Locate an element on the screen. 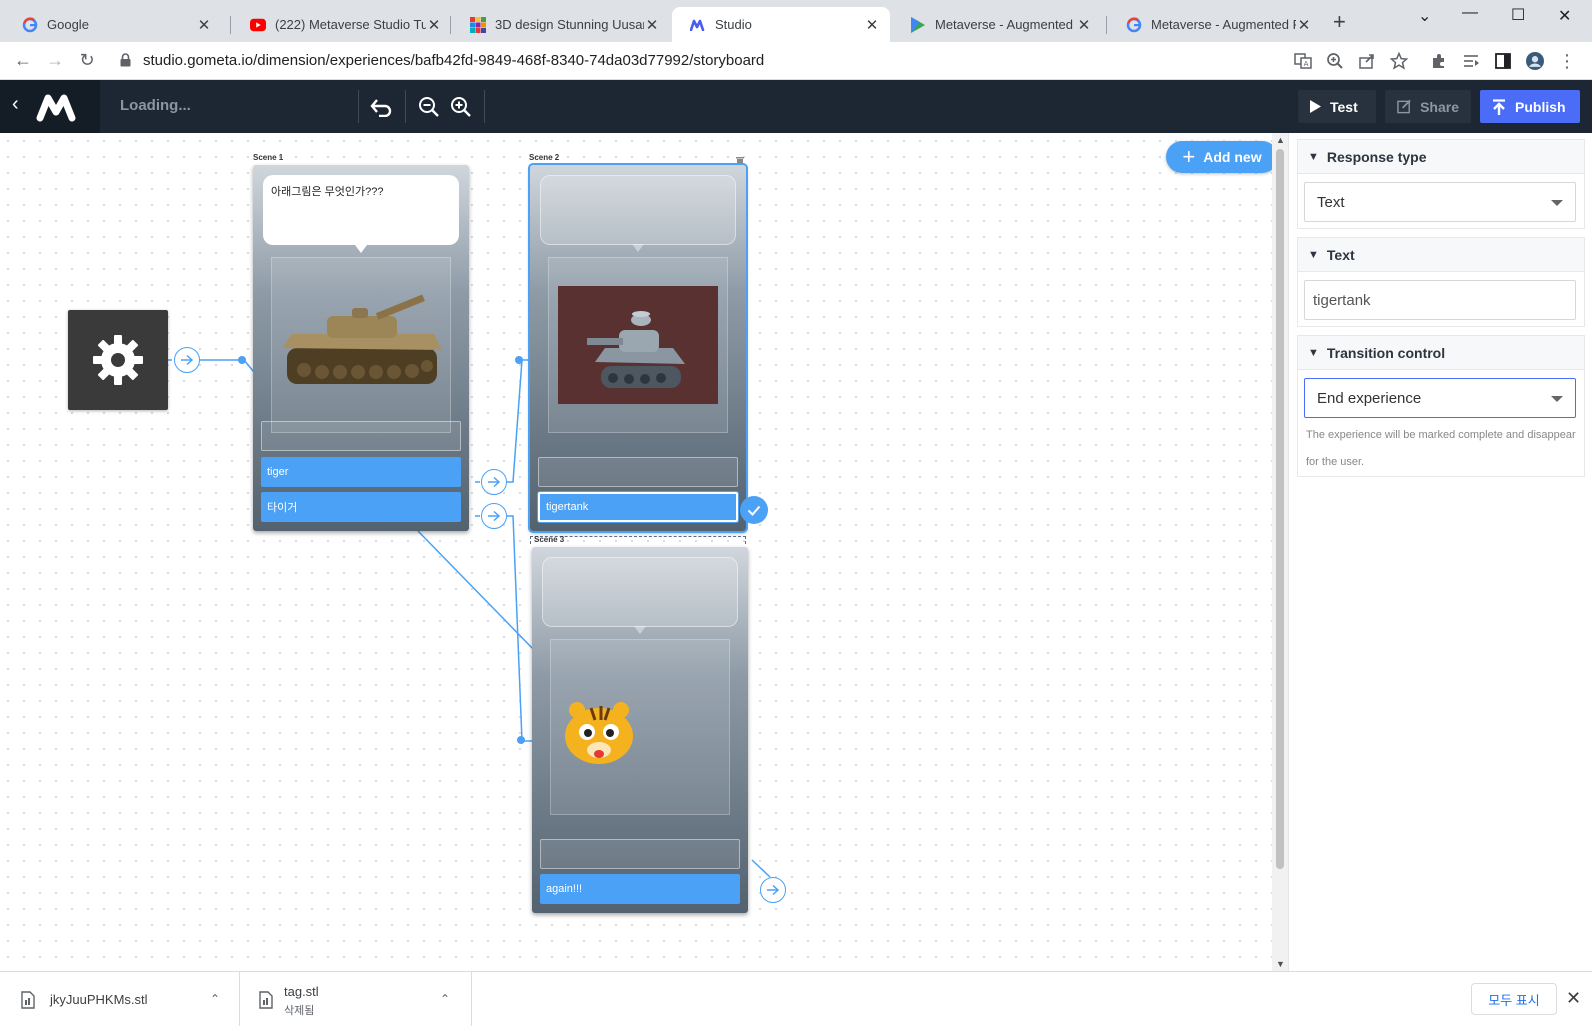  section-header: ▼ Text is located at coordinates (1441, 255).